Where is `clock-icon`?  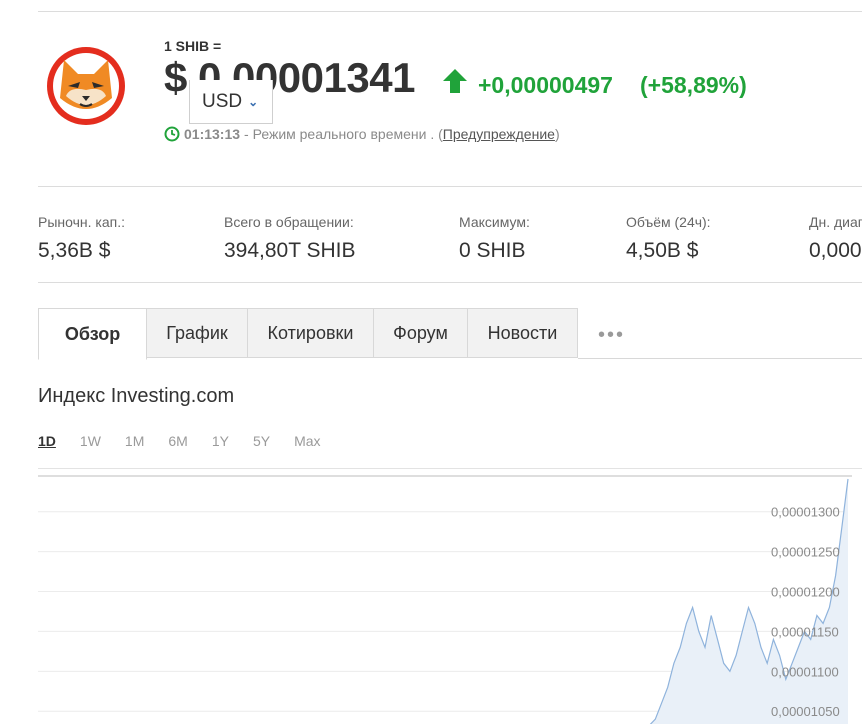
clock-icon is located at coordinates (172, 134).